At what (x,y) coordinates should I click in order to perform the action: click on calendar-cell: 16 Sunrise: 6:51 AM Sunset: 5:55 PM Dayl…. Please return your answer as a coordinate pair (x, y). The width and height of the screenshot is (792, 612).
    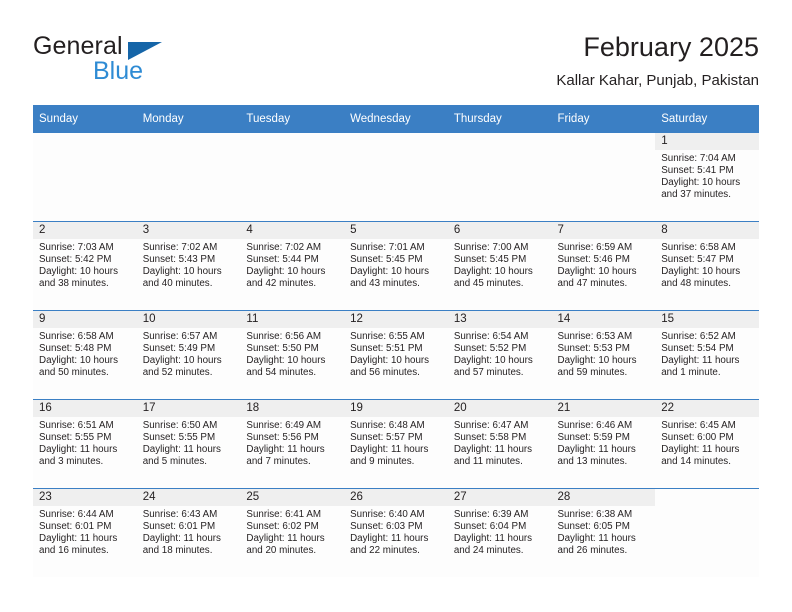
    Looking at the image, I should click on (85, 444).